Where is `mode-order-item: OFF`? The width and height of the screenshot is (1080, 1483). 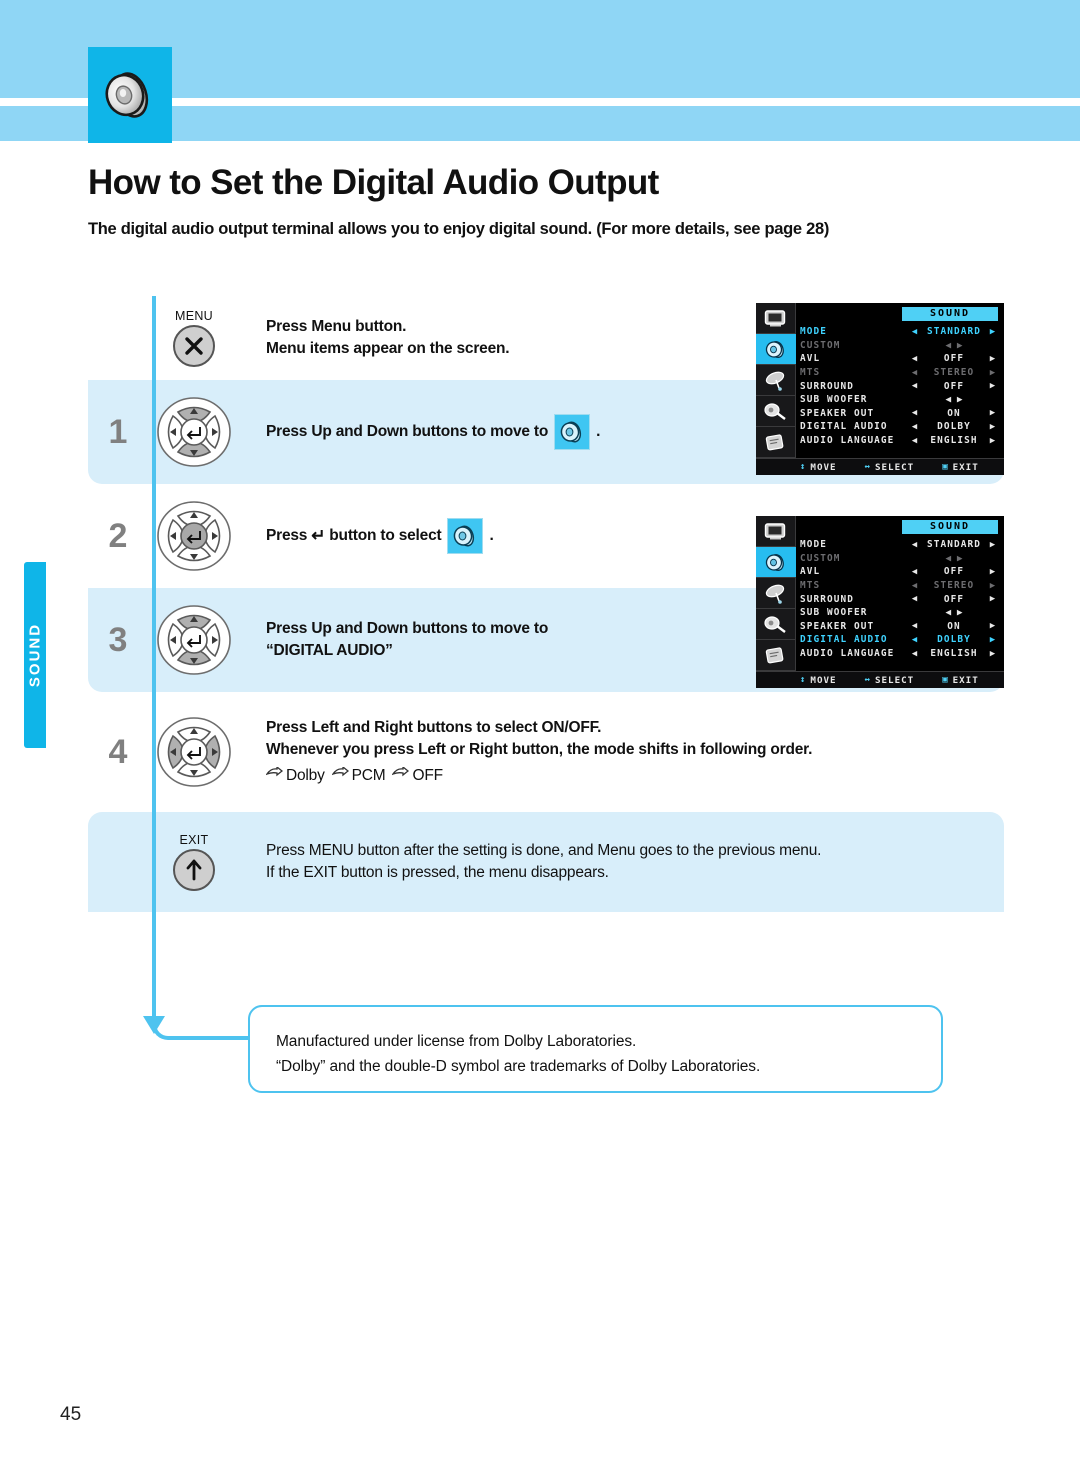 mode-order-item: OFF is located at coordinates (427, 775).